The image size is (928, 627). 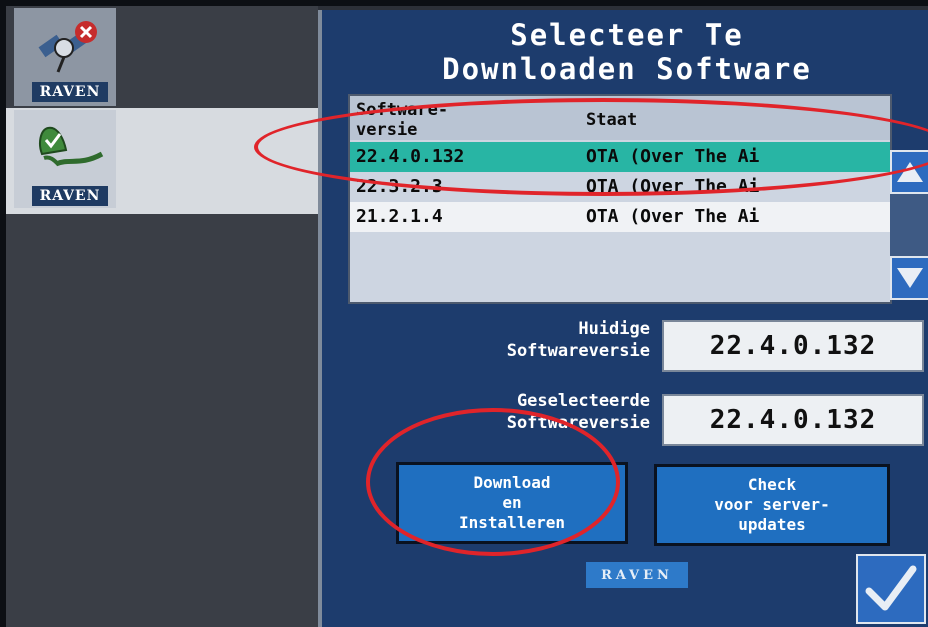 What do you see at coordinates (627, 52) in the screenshot?
I see `dialog-title: Selecteer Te Downloaden Software` at bounding box center [627, 52].